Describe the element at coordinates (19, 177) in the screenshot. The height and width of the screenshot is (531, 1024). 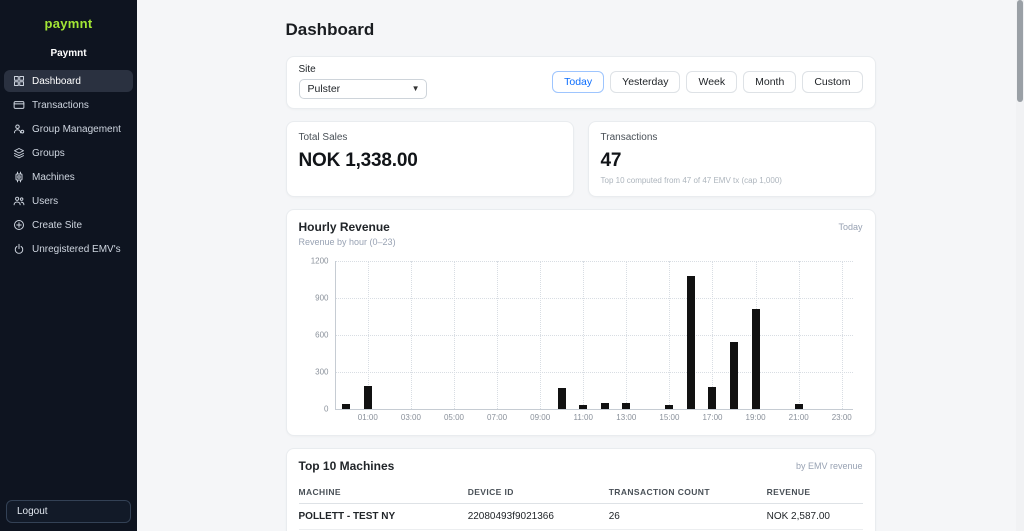
I see `cpu-icon` at that location.